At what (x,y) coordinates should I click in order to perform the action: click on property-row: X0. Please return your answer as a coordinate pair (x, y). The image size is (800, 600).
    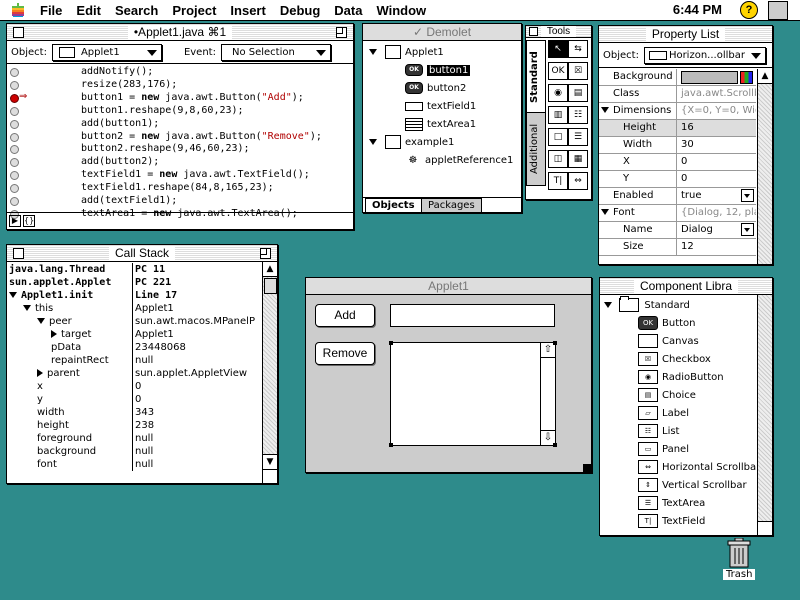
    Looking at the image, I should click on (677, 162).